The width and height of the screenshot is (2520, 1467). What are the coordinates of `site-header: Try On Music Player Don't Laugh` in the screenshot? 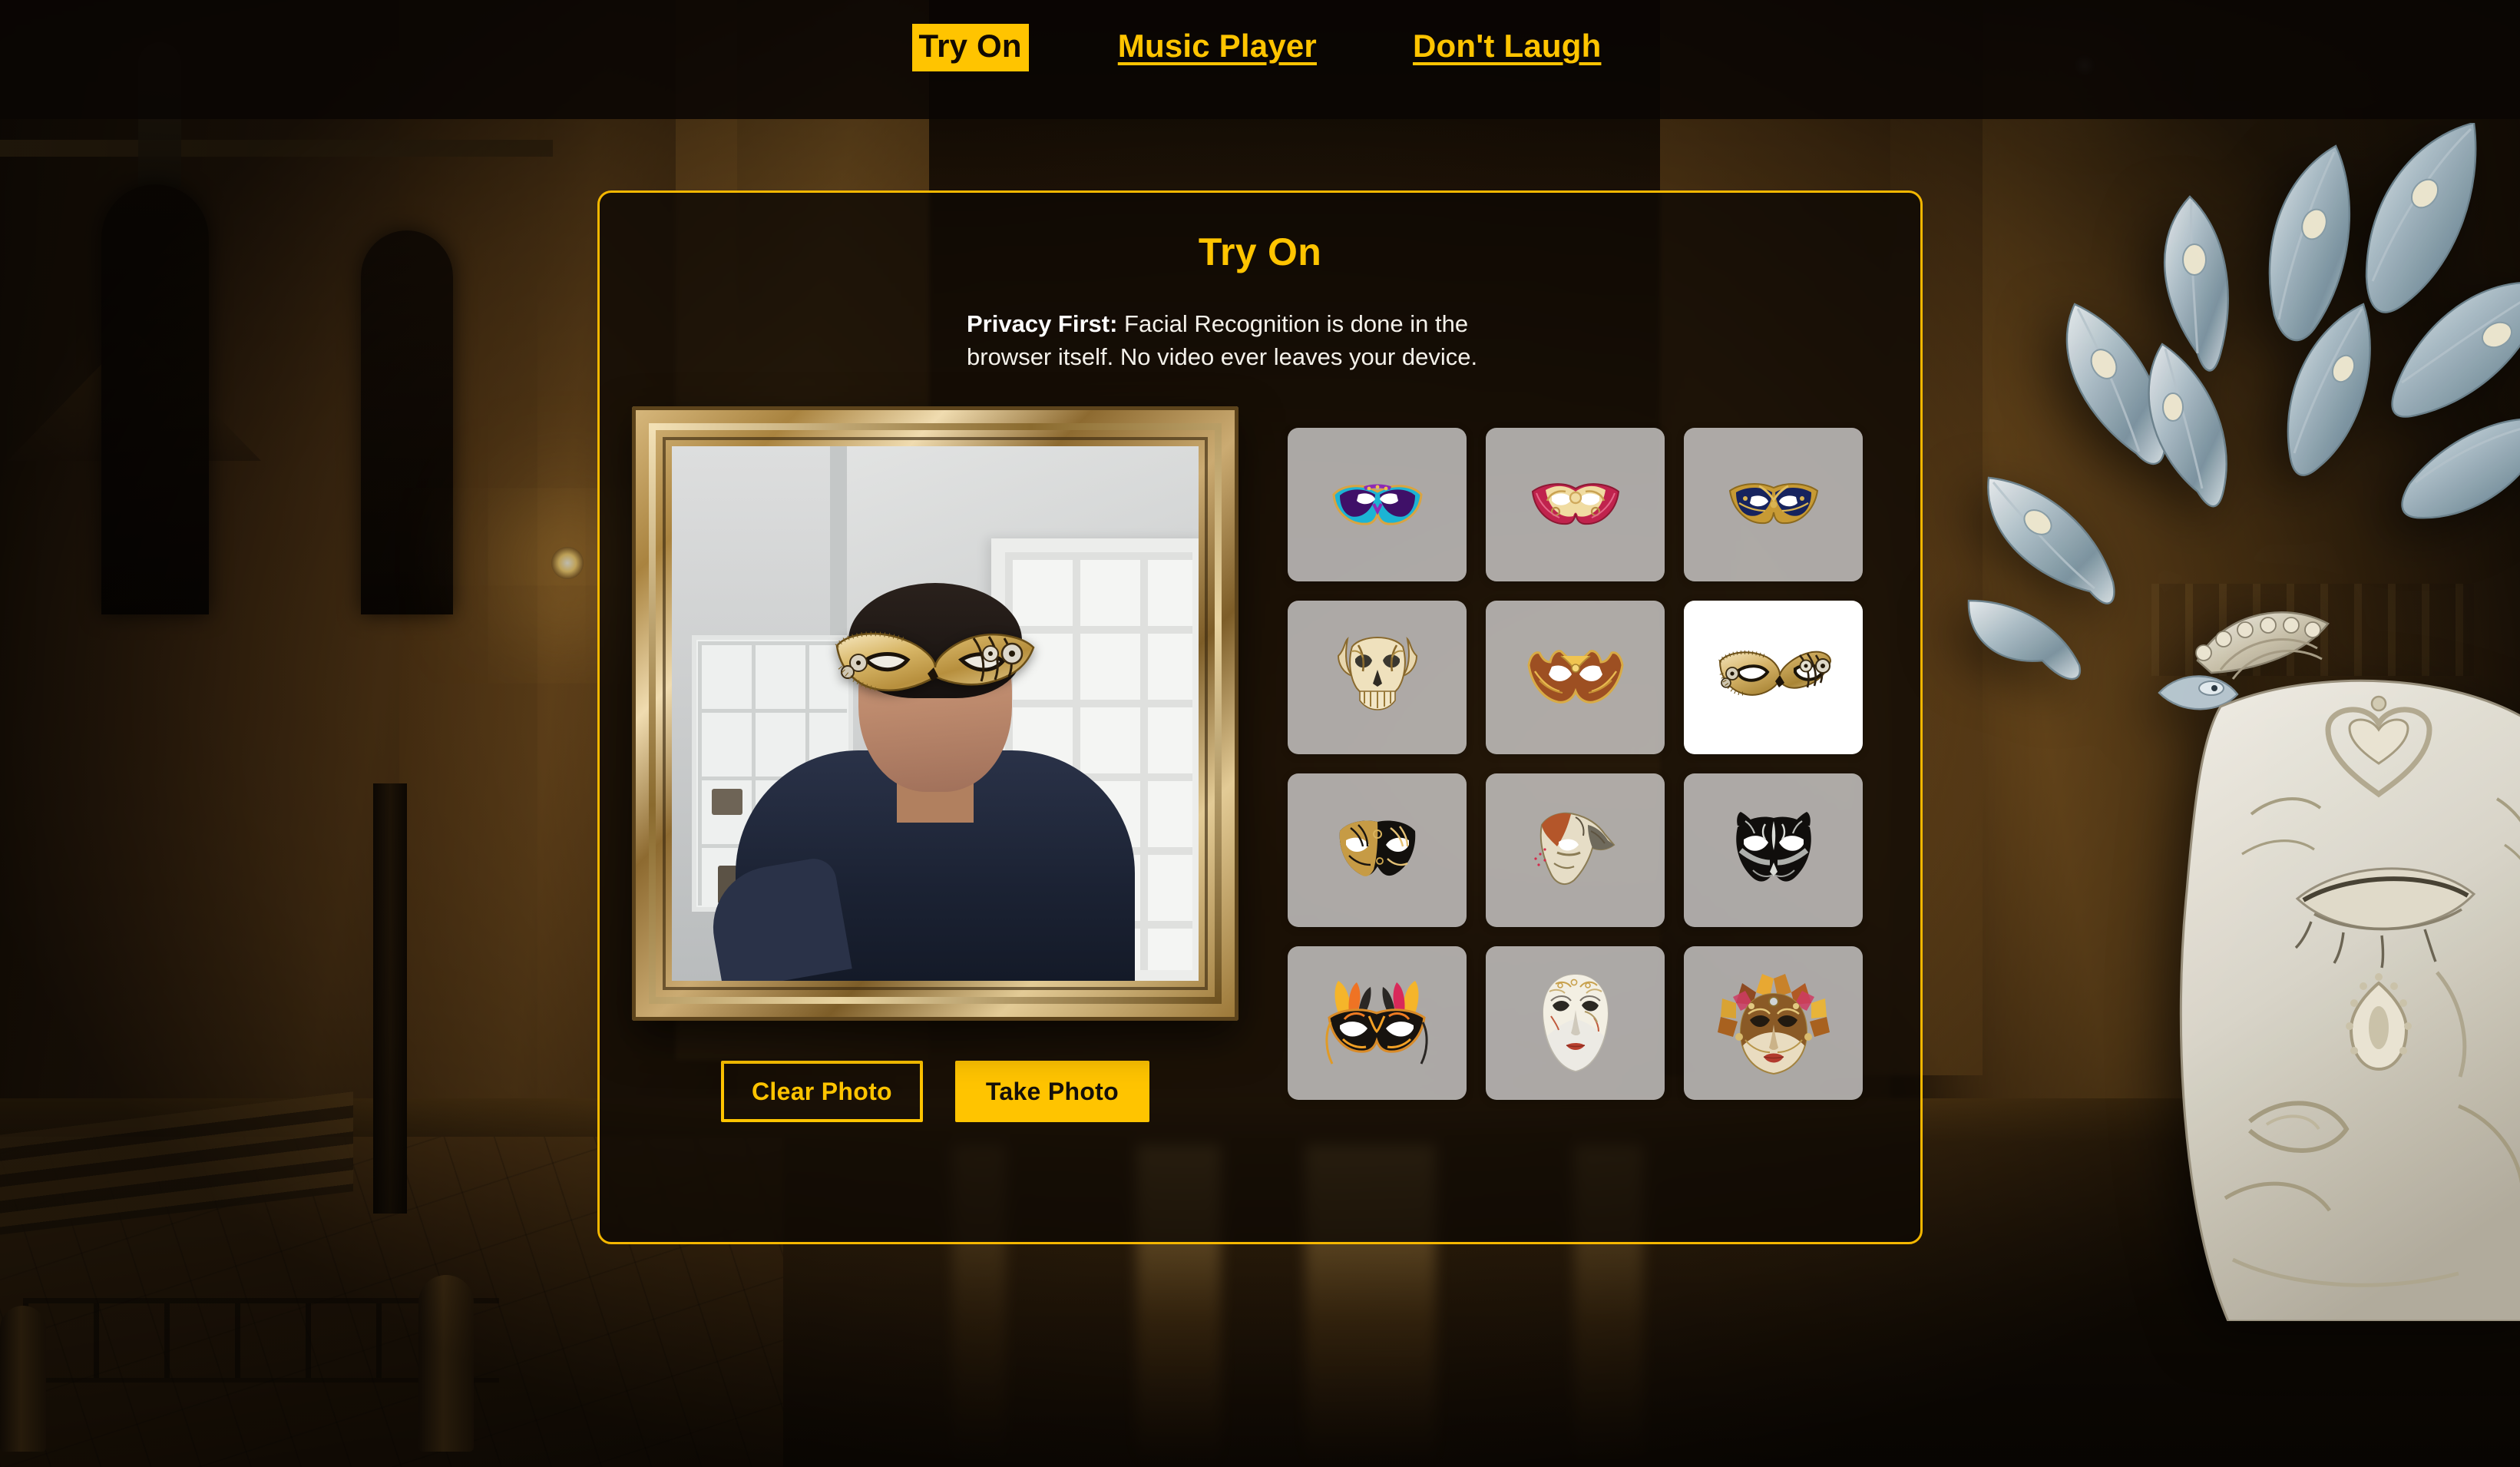 It's located at (1260, 59).